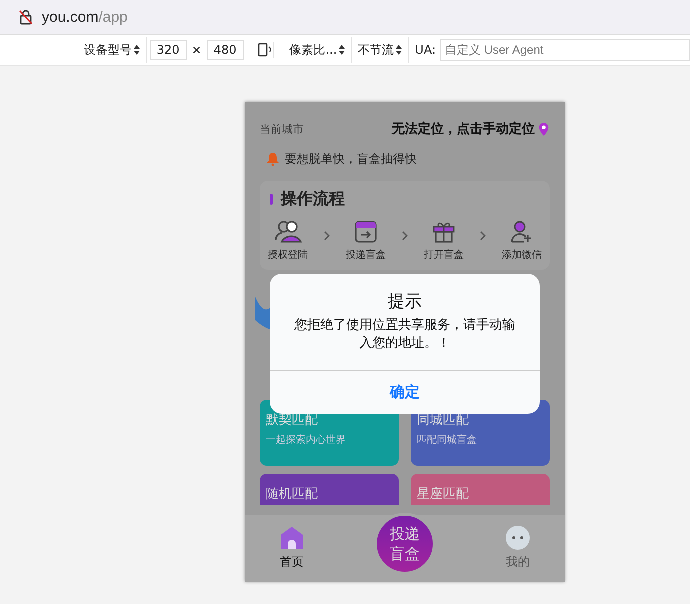  Describe the element at coordinates (565, 50) in the screenshot. I see `user-agent-field: 自定义 User Agent` at that location.